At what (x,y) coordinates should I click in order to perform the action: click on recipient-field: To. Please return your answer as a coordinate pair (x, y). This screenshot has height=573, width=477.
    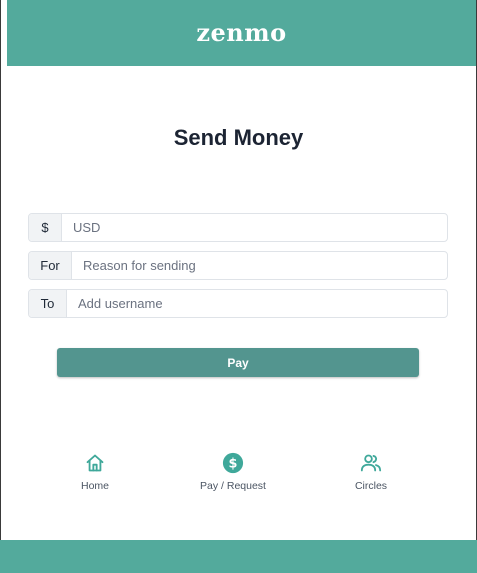
    Looking at the image, I should click on (238, 303).